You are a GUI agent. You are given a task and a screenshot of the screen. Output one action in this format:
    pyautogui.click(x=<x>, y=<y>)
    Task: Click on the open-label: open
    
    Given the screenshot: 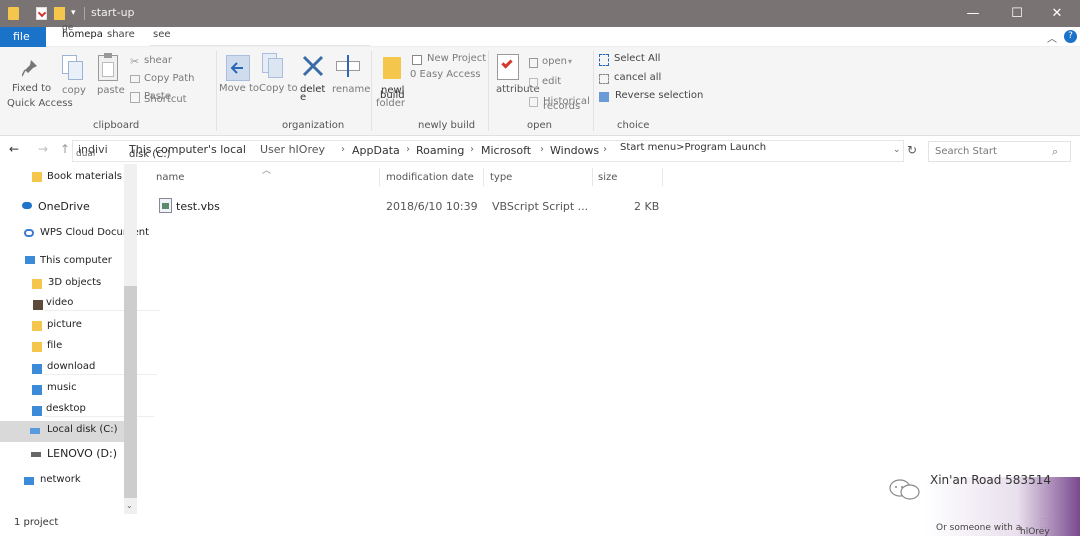 What is the action you would take?
    pyautogui.click(x=554, y=61)
    